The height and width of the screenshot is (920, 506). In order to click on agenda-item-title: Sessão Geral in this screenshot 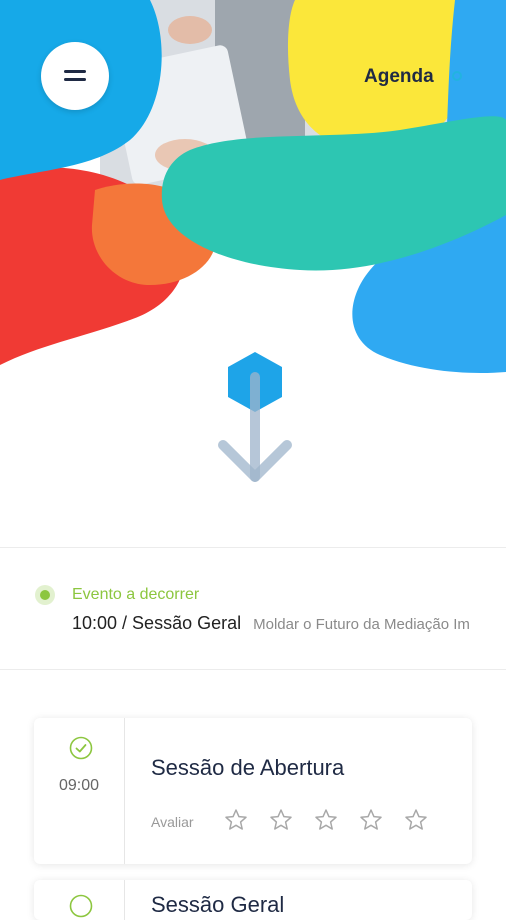, I will do `click(218, 904)`.